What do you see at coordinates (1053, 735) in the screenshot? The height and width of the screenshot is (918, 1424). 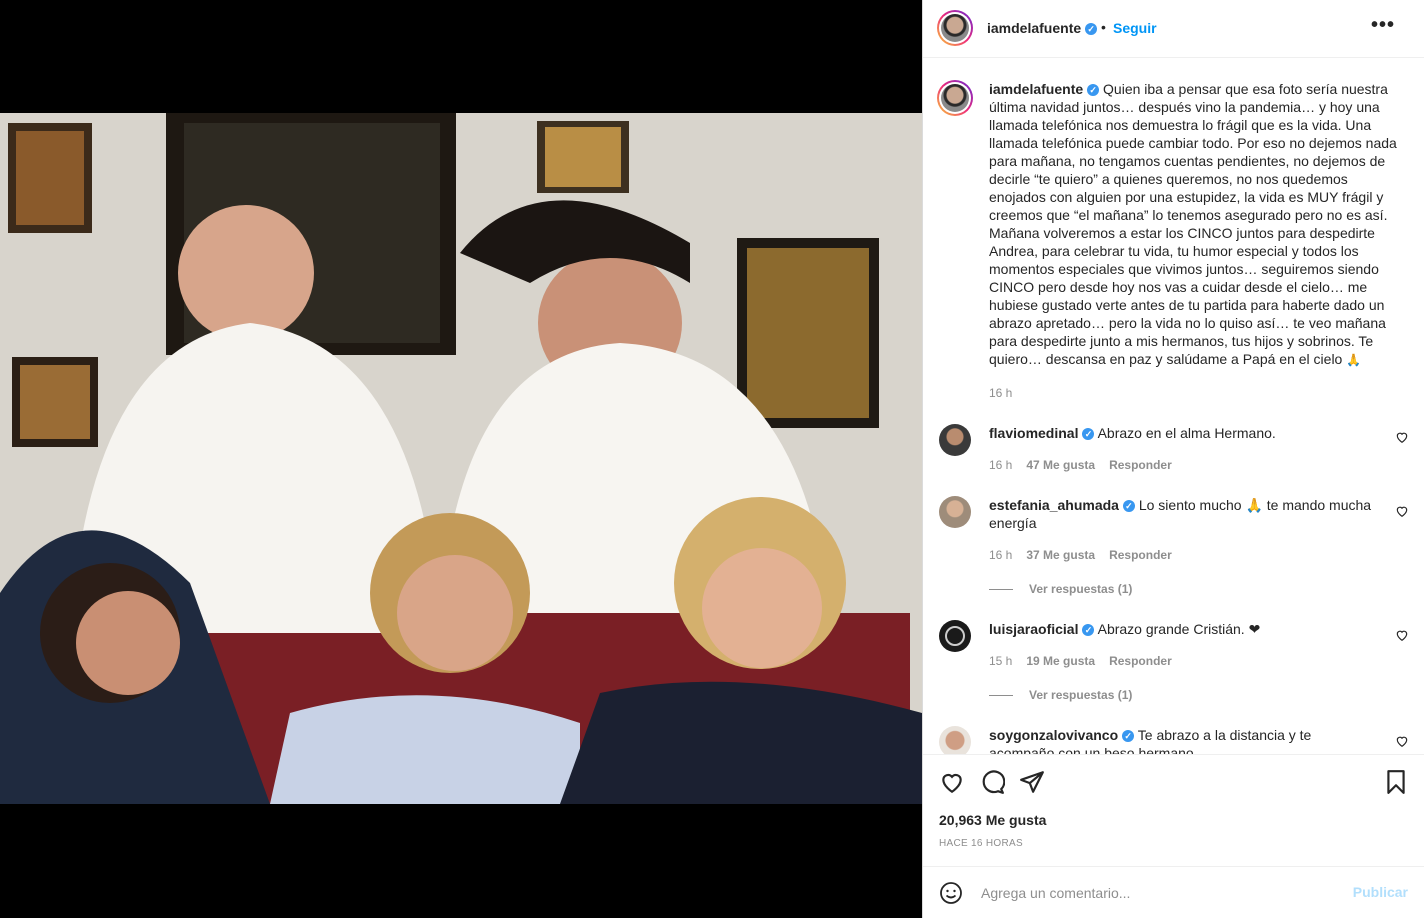 I see `commenter-username: soygonzalovivanco` at bounding box center [1053, 735].